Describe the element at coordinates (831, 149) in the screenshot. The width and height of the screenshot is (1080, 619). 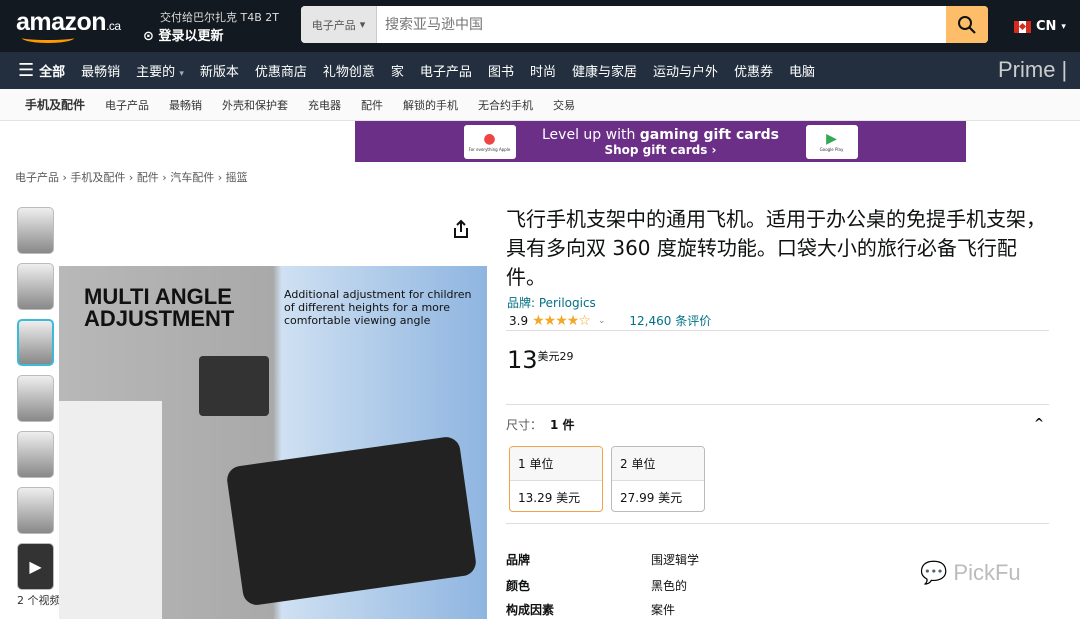
I see `google-play-label: Google Play` at that location.